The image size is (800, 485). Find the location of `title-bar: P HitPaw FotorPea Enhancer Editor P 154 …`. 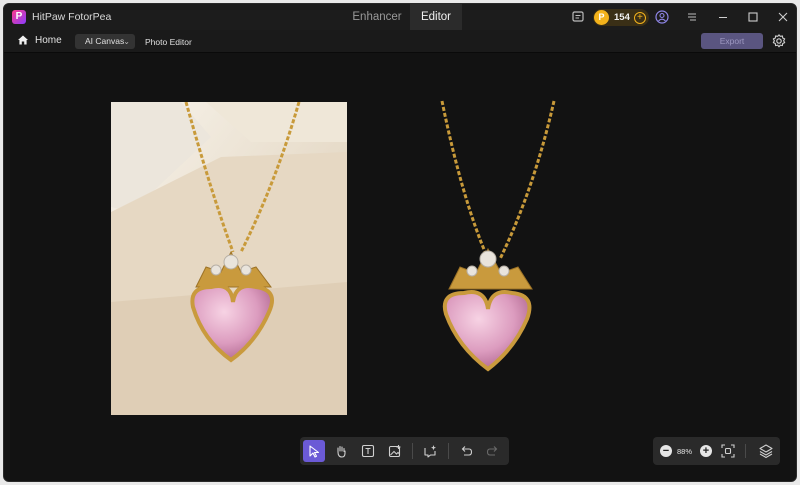

title-bar: P HitPaw FotorPea Enhancer Editor P 154 … is located at coordinates (400, 17).